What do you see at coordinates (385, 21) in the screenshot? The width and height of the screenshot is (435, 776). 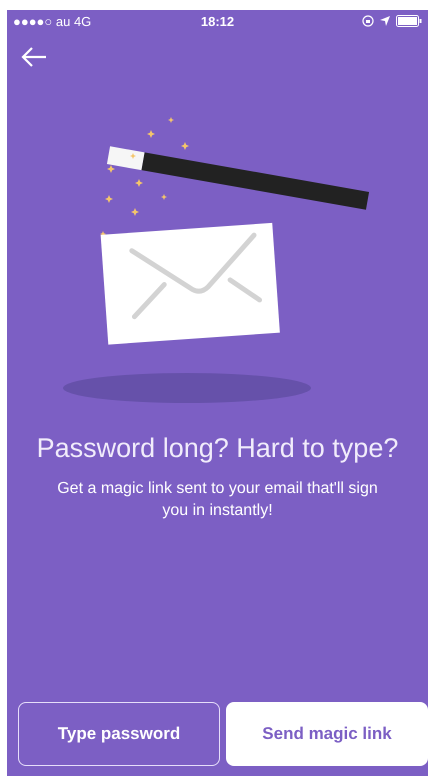 I see `location-arrow-icon` at bounding box center [385, 21].